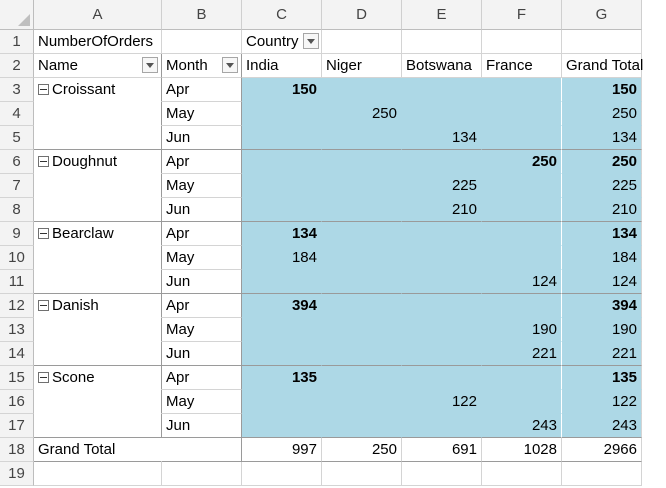  Describe the element at coordinates (282, 42) in the screenshot. I see `pivot-column-field: Country` at that location.